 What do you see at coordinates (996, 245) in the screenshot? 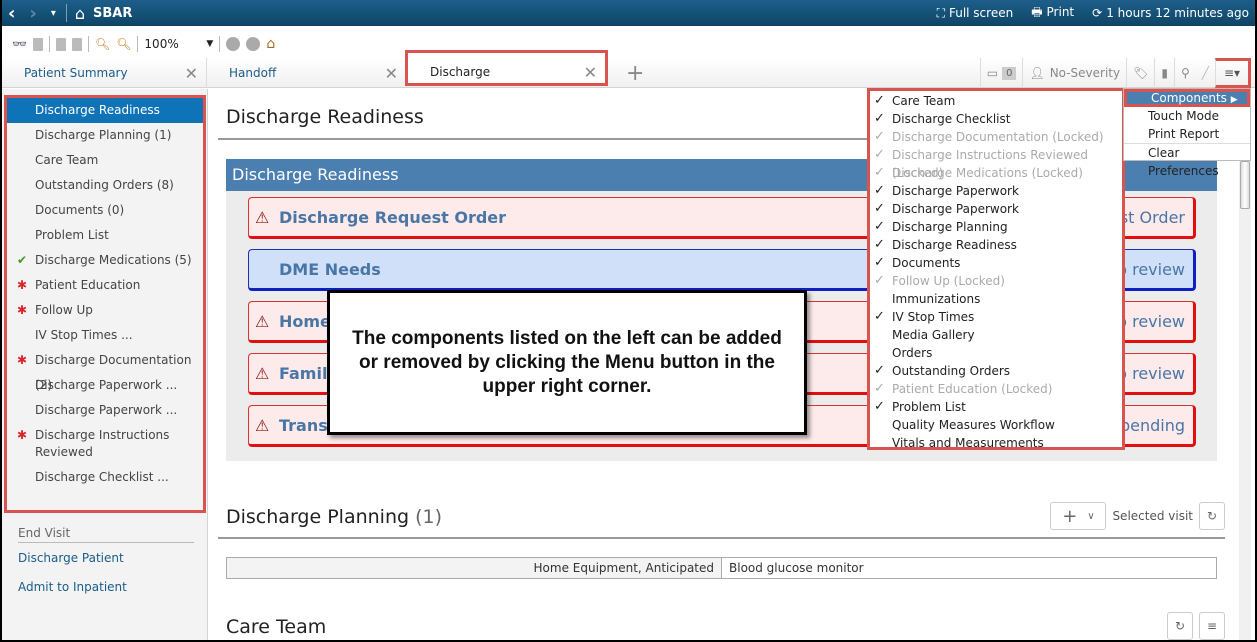
I see `component-menu-item: ✓ Discharge Readiness` at bounding box center [996, 245].